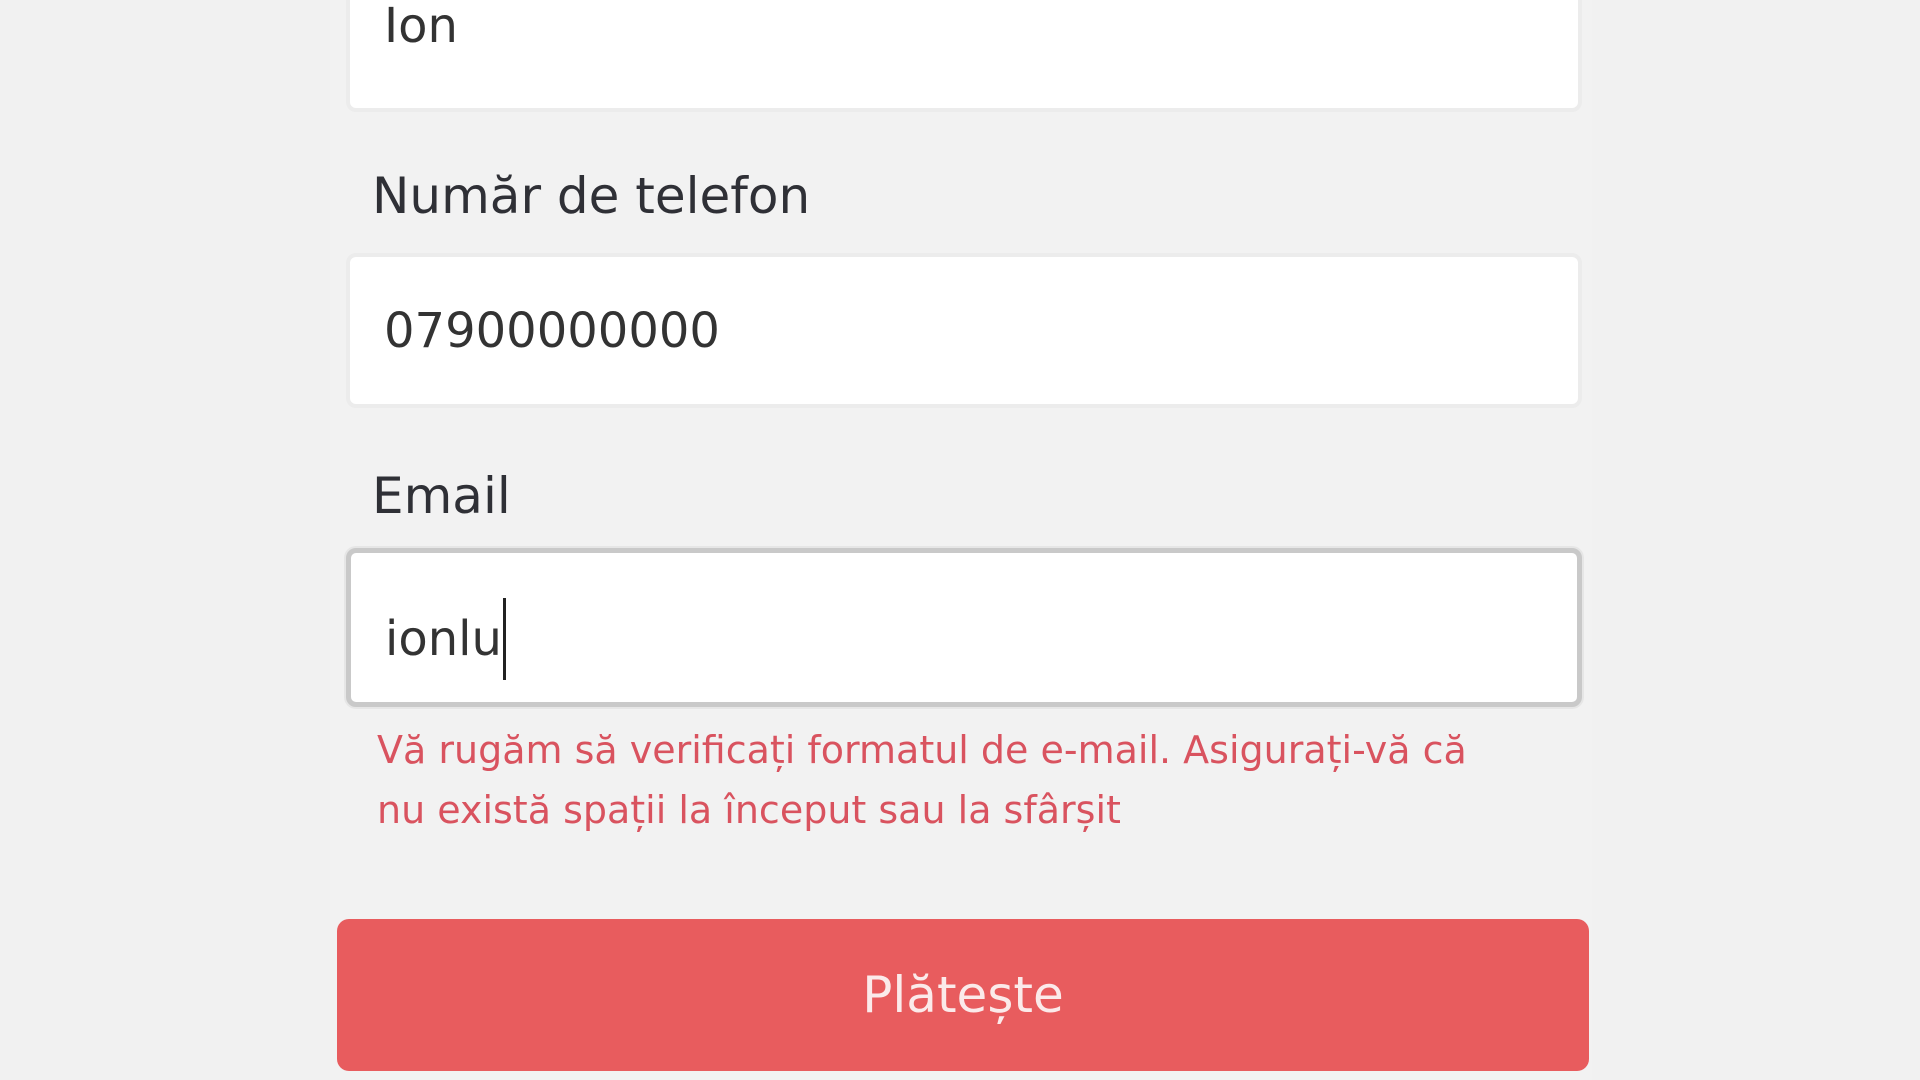 The width and height of the screenshot is (1920, 1080). I want to click on email-label: Email, so click(441, 496).